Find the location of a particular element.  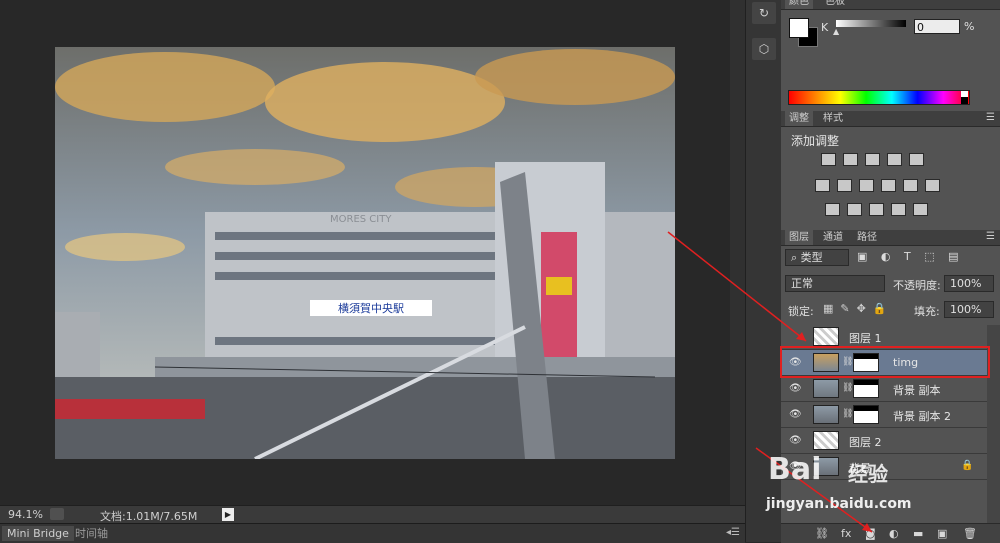

arrow-to-layer is located at coordinates (737, 286).